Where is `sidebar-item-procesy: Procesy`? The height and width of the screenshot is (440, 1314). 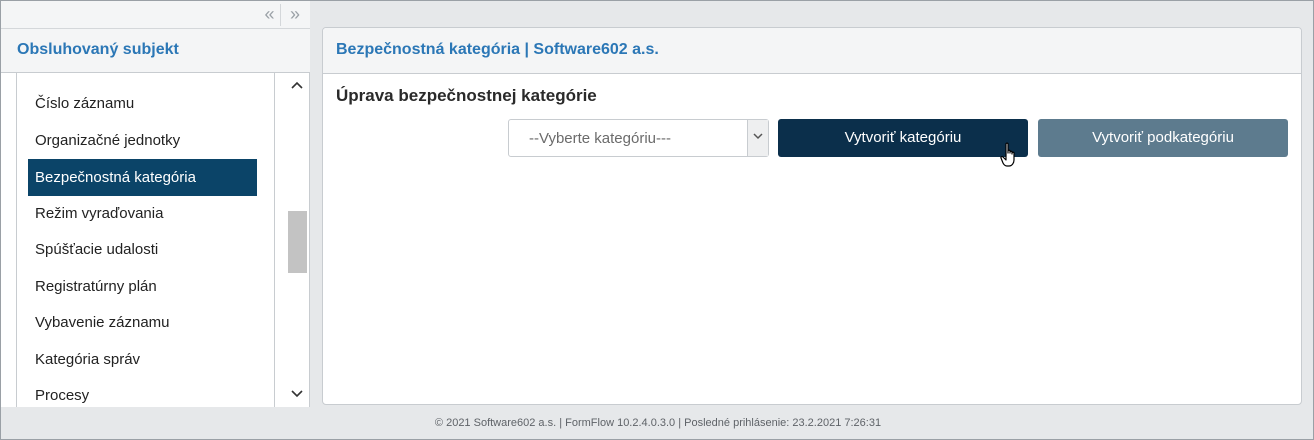 sidebar-item-procesy: Procesy is located at coordinates (142, 392).